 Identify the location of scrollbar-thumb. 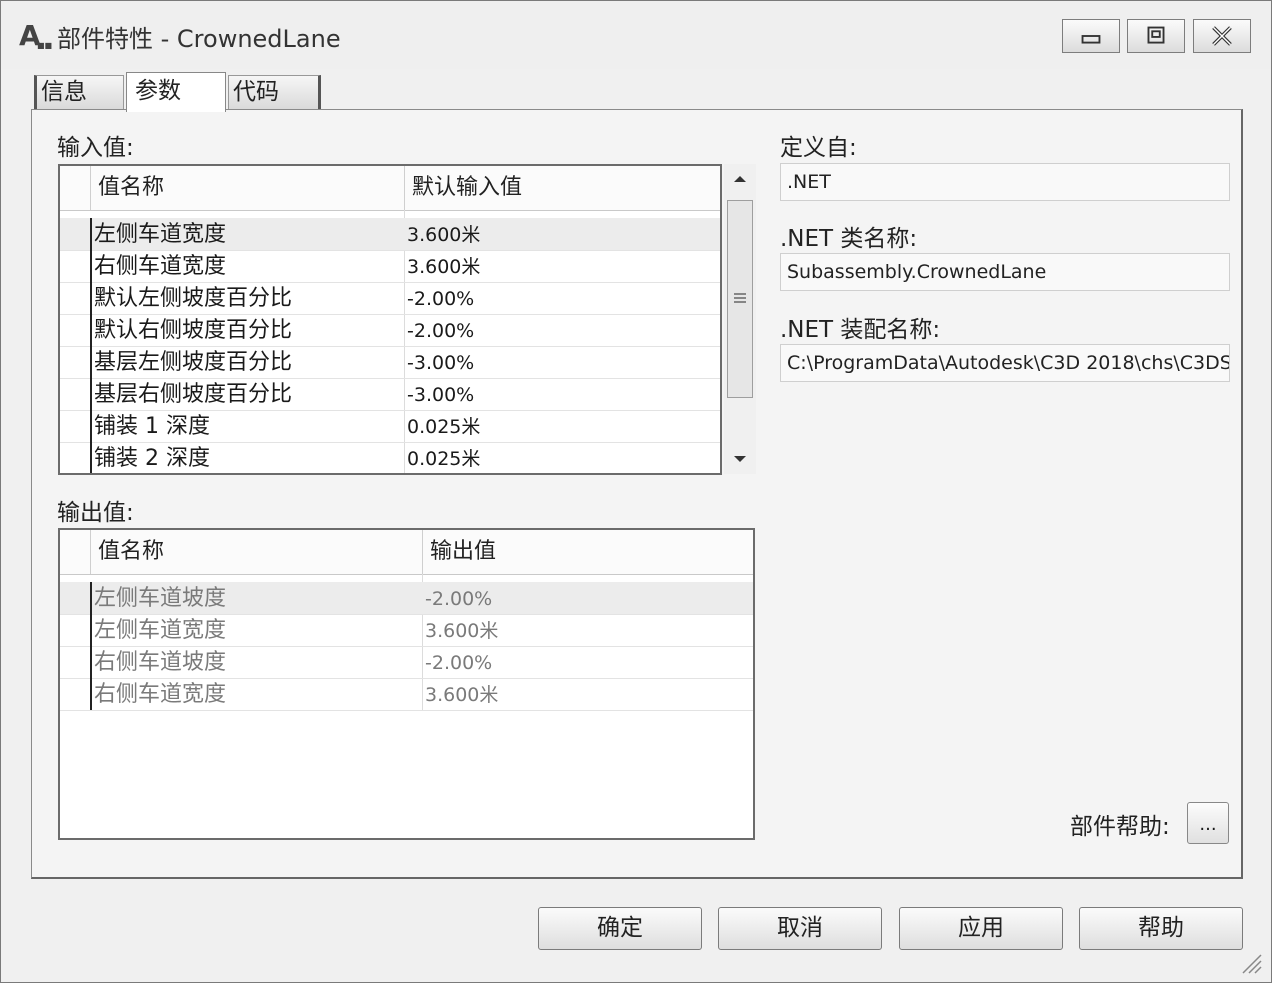
(740, 299).